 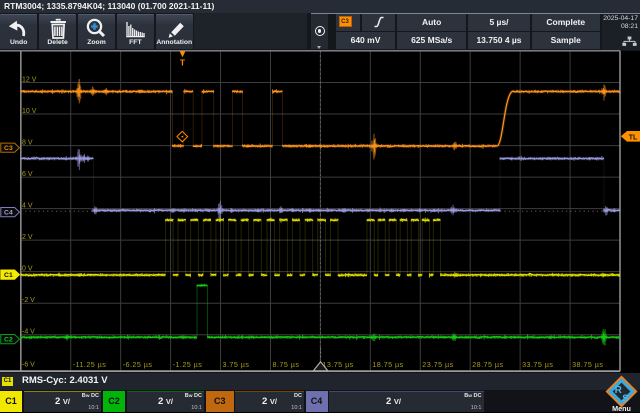 I want to click on svg-text: 38.75 µs, so click(x=587, y=364).